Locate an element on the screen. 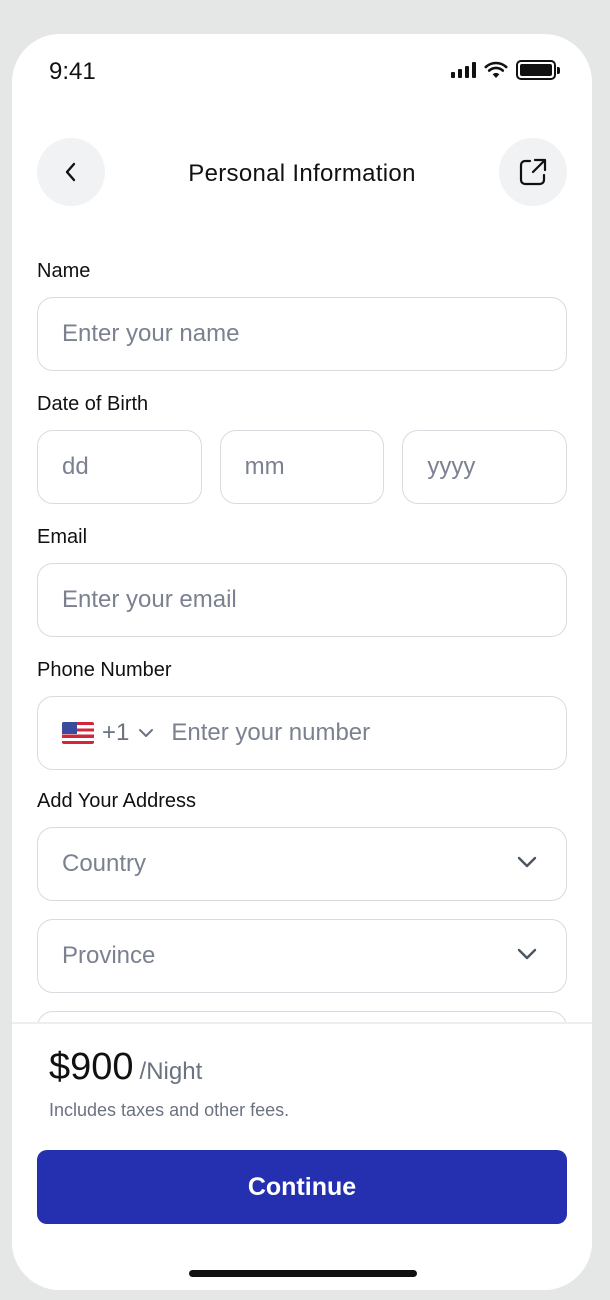 The width and height of the screenshot is (610, 1300). us-flag-icon is located at coordinates (78, 733).